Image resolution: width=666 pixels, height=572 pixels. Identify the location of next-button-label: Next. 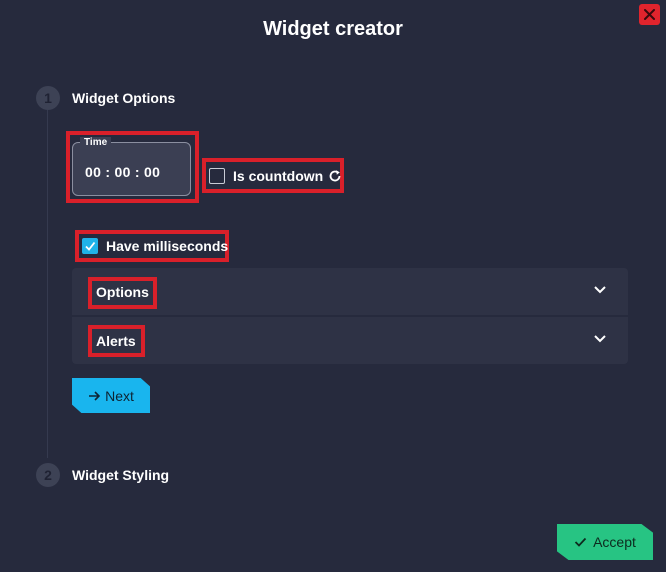
(119, 395).